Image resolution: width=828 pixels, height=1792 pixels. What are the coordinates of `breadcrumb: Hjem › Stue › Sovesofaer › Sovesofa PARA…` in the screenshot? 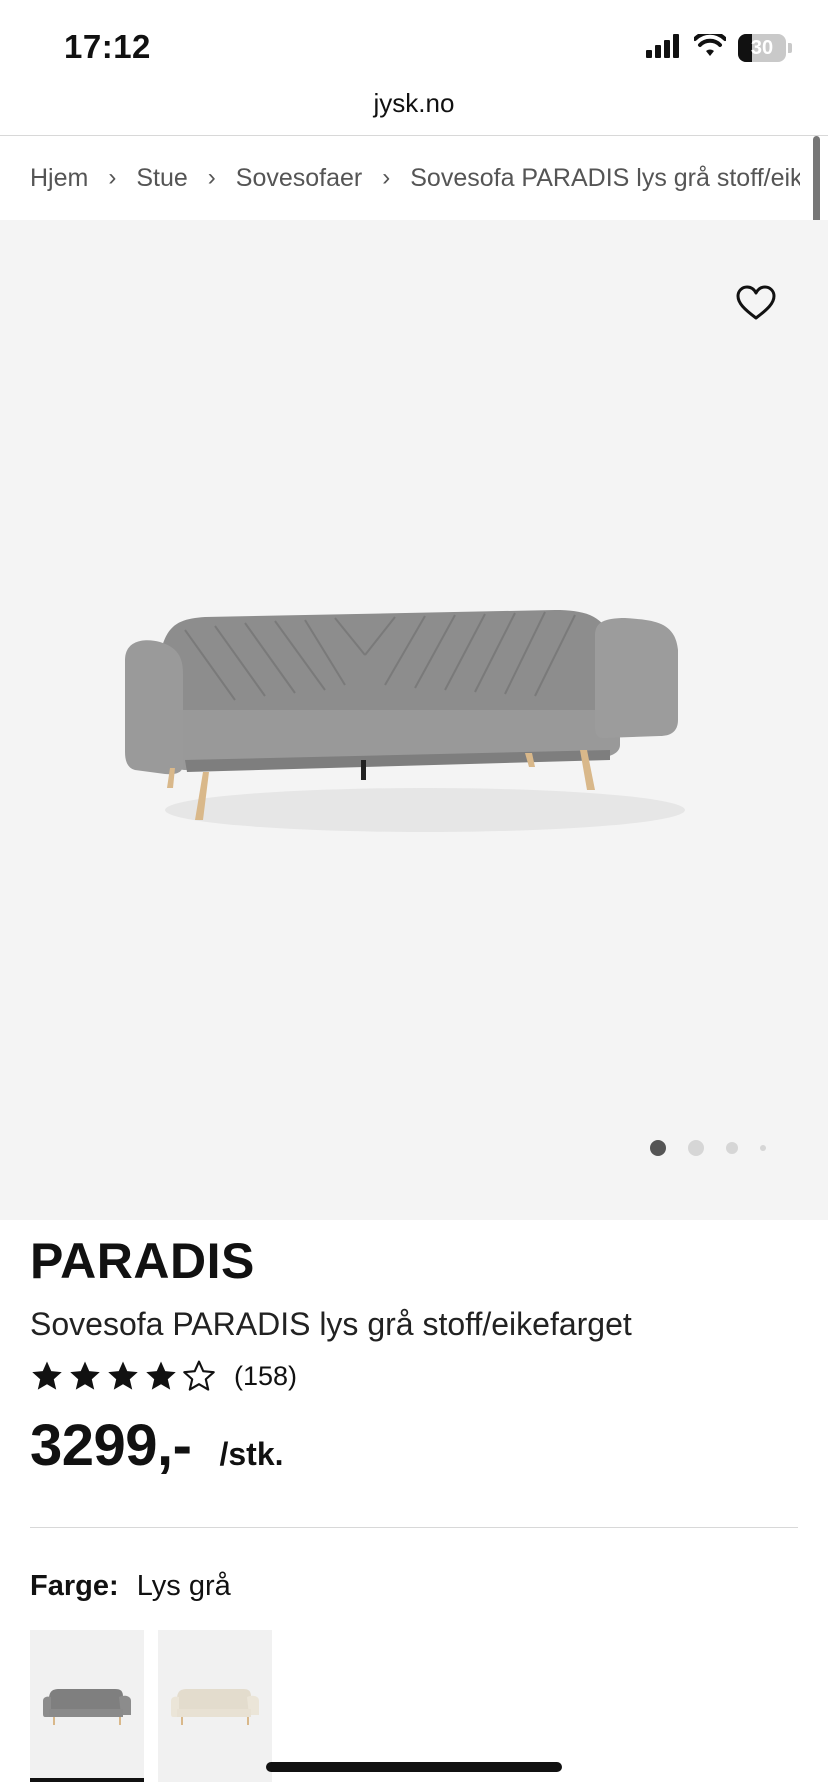 It's located at (400, 178).